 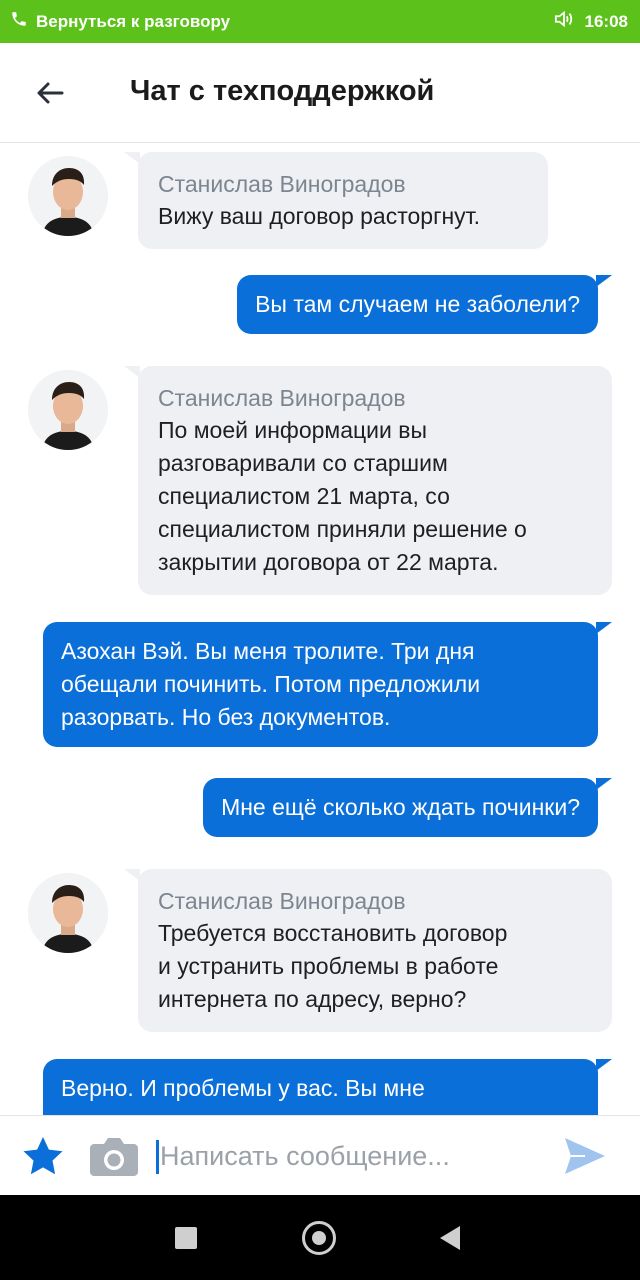 What do you see at coordinates (350, 1156) in the screenshot?
I see `message-input` at bounding box center [350, 1156].